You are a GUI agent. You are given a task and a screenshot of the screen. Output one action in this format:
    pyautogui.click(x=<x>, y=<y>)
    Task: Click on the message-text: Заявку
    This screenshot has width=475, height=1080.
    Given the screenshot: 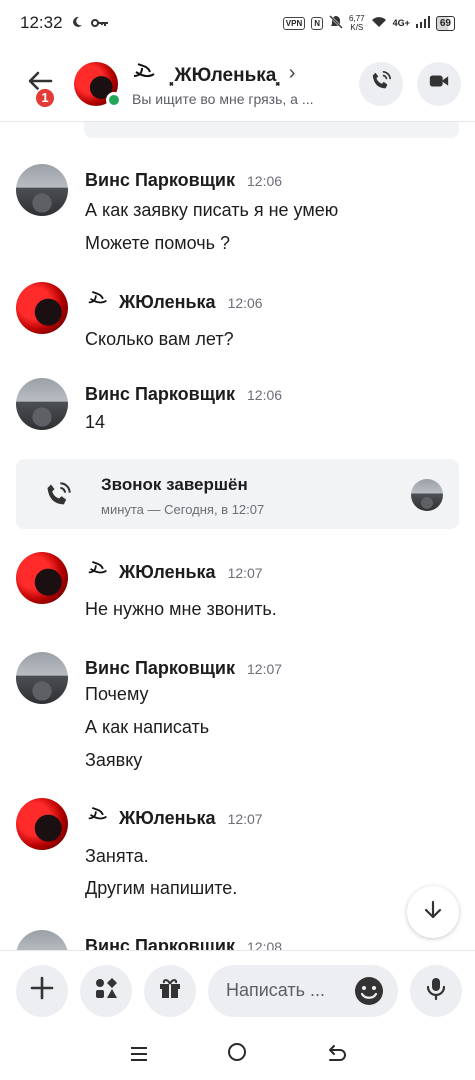 What is the action you would take?
    pyautogui.click(x=113, y=760)
    